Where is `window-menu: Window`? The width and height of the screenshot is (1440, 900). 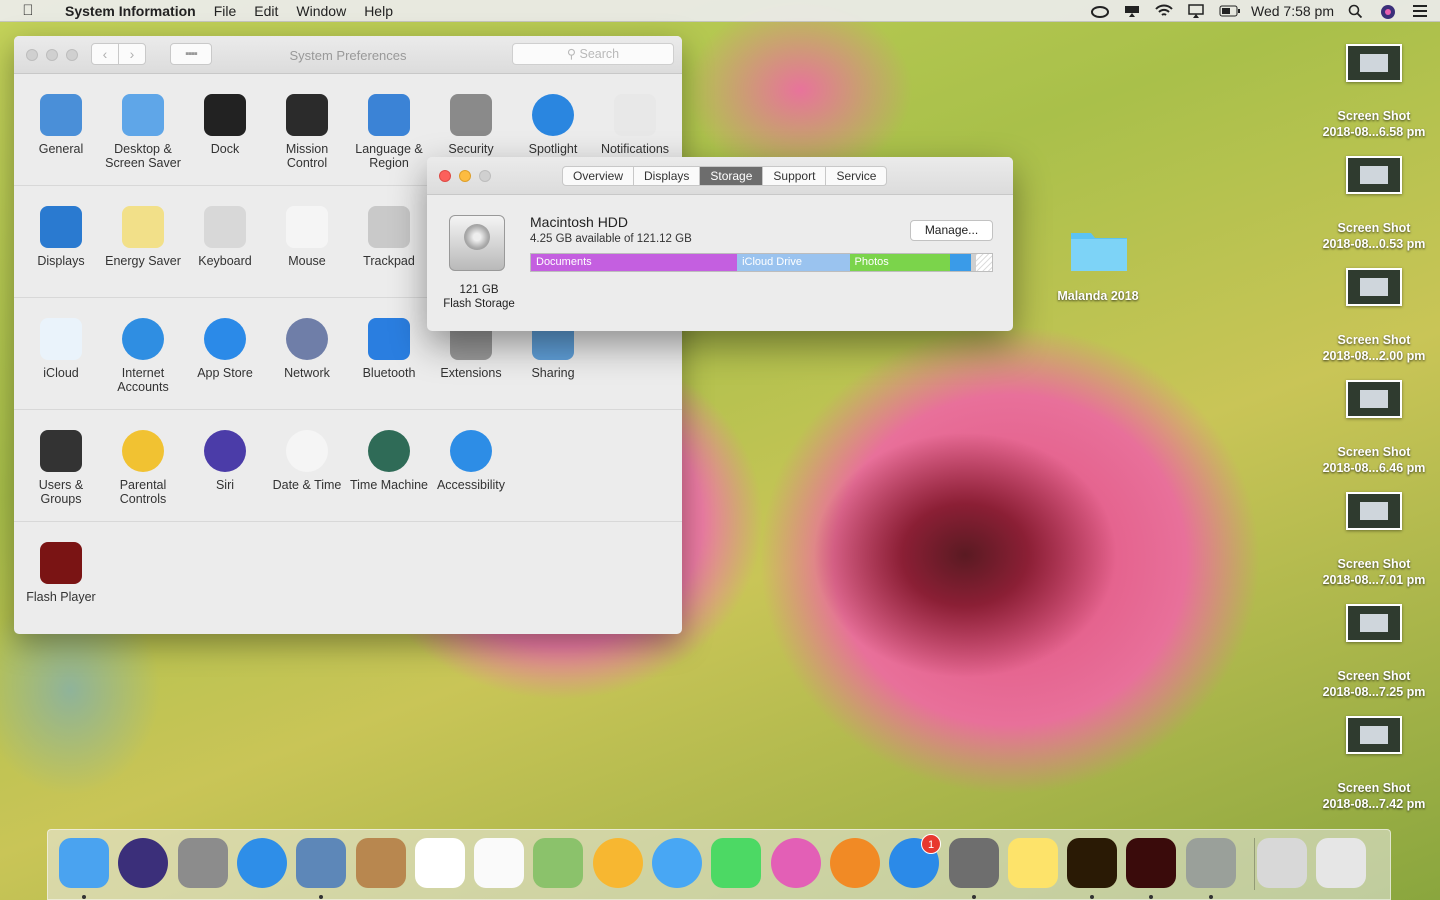
window-menu: Window is located at coordinates (321, 11).